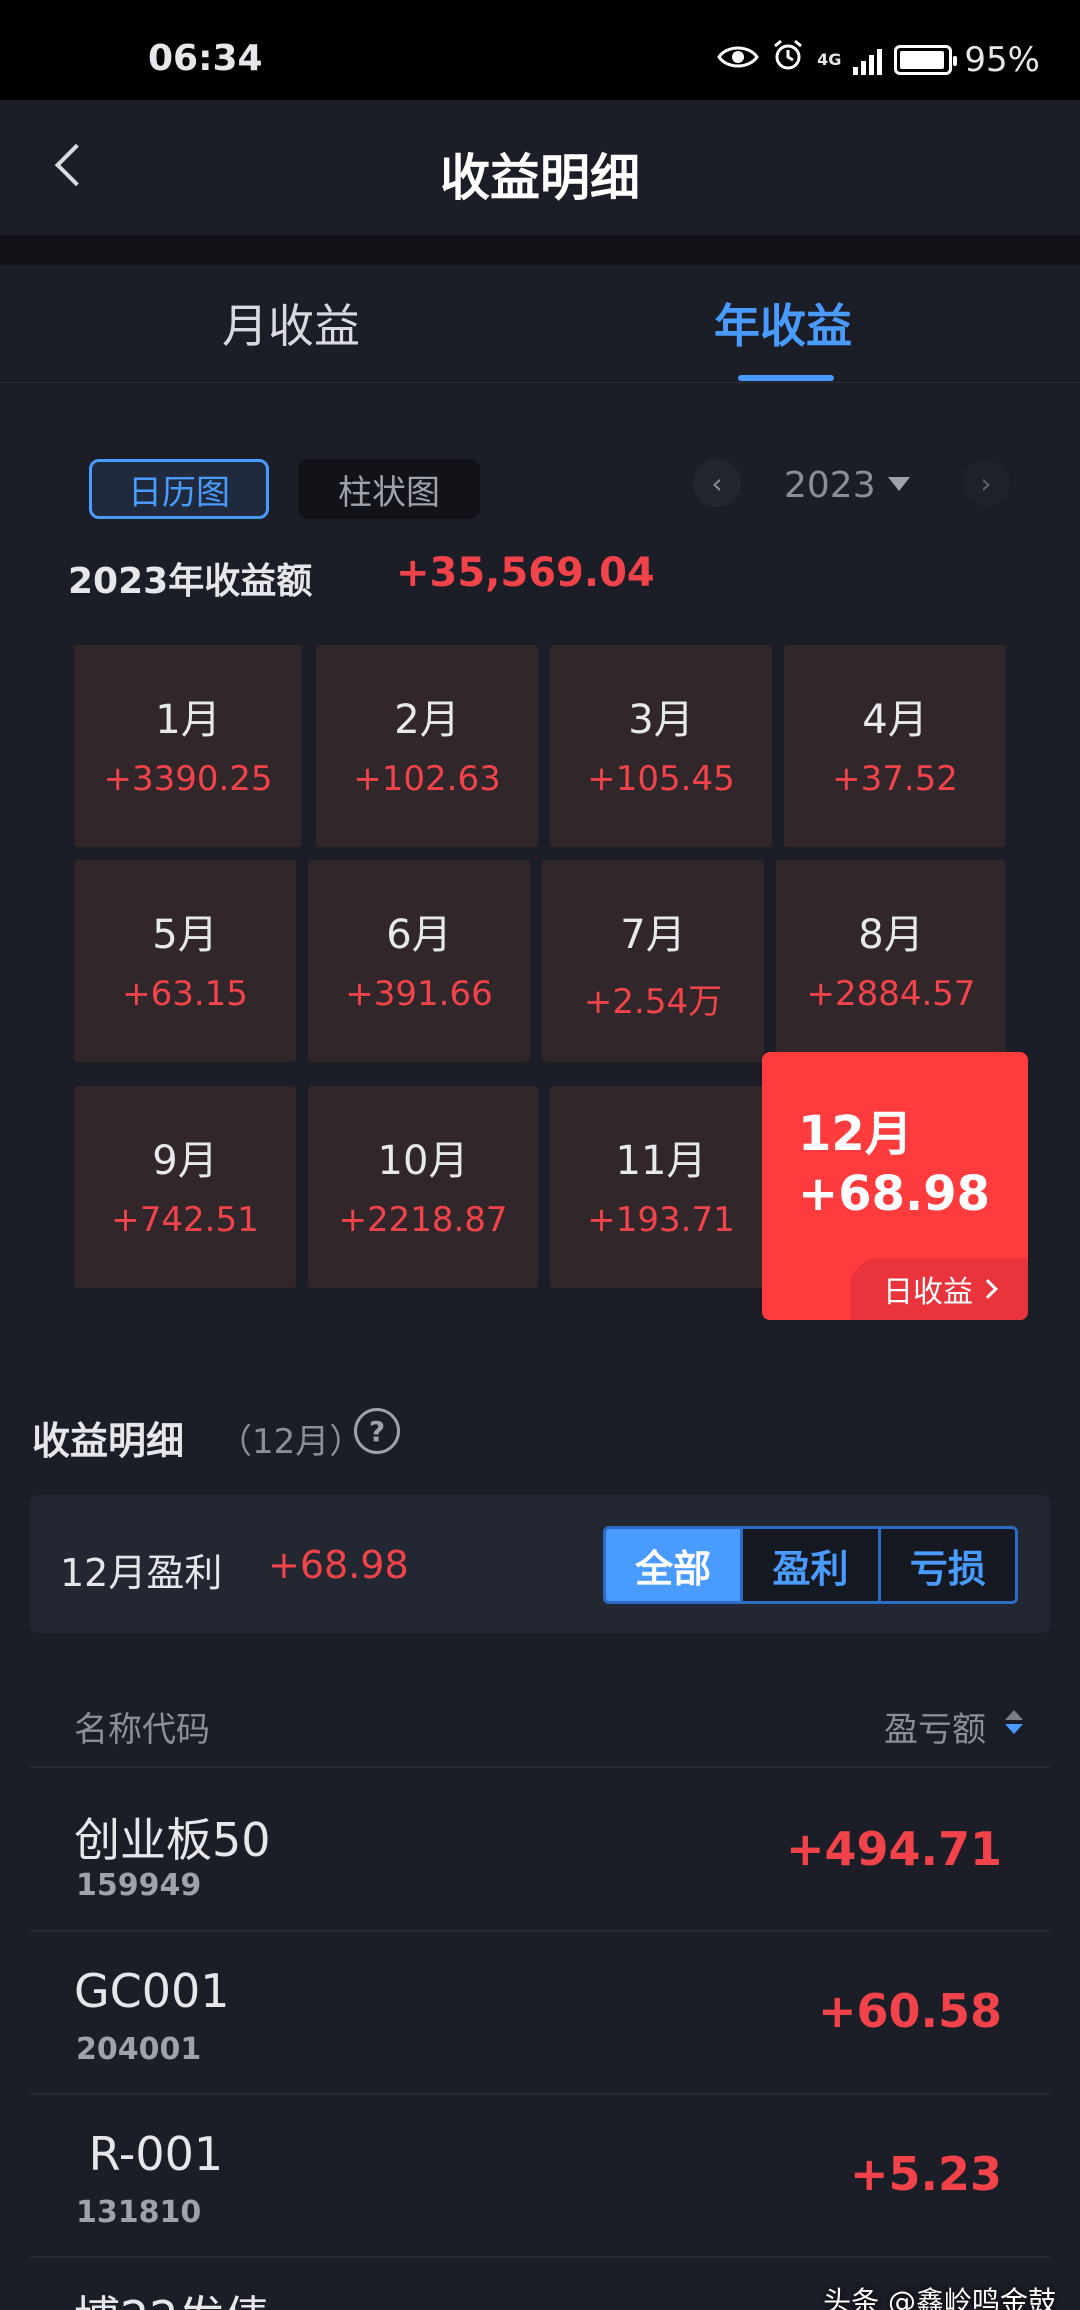 This screenshot has height=2310, width=1080. I want to click on chevron-left-icon: ‹, so click(717, 483).